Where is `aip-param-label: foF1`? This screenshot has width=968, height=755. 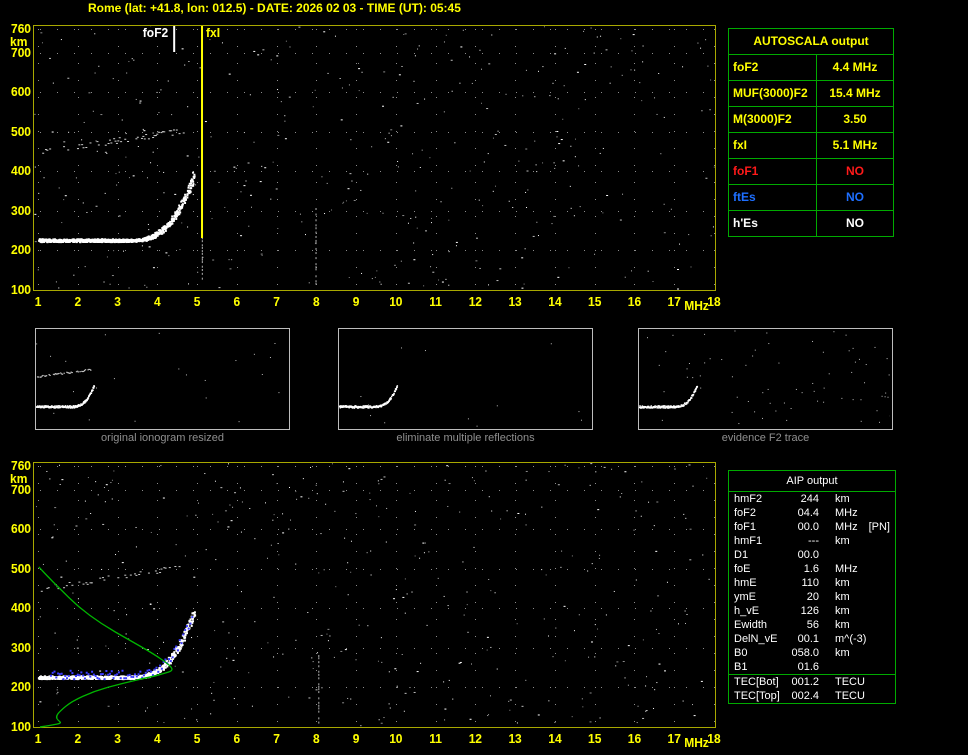
aip-param-label: foF1 is located at coordinates (745, 527).